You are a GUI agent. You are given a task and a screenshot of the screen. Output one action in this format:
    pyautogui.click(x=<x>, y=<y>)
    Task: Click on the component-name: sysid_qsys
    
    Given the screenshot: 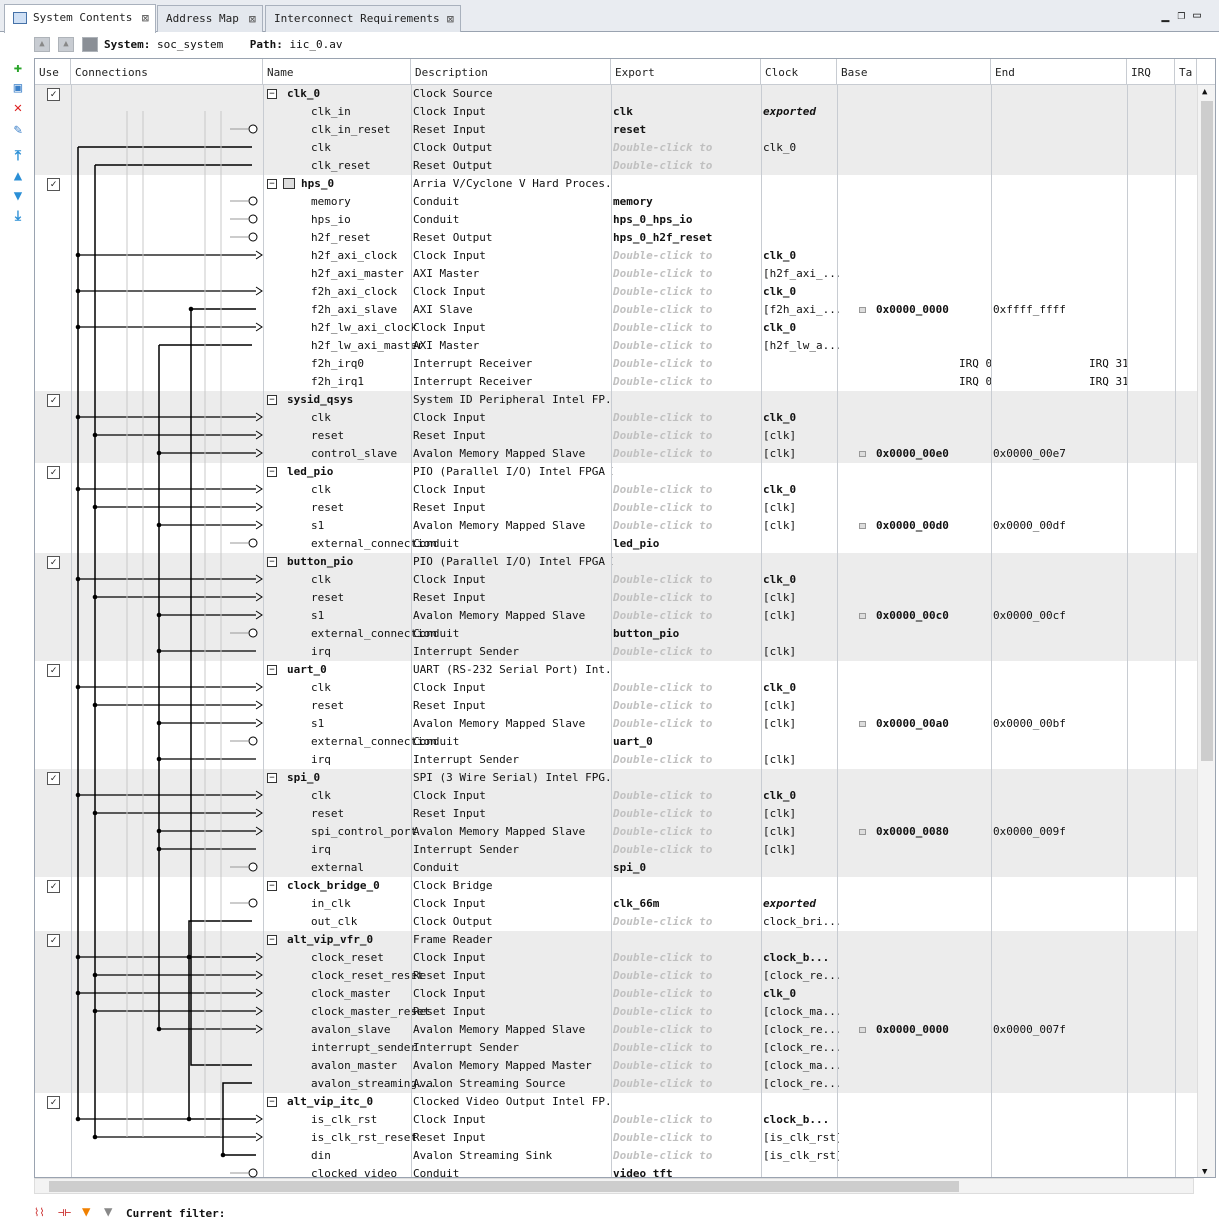 What is the action you would take?
    pyautogui.click(x=320, y=400)
    